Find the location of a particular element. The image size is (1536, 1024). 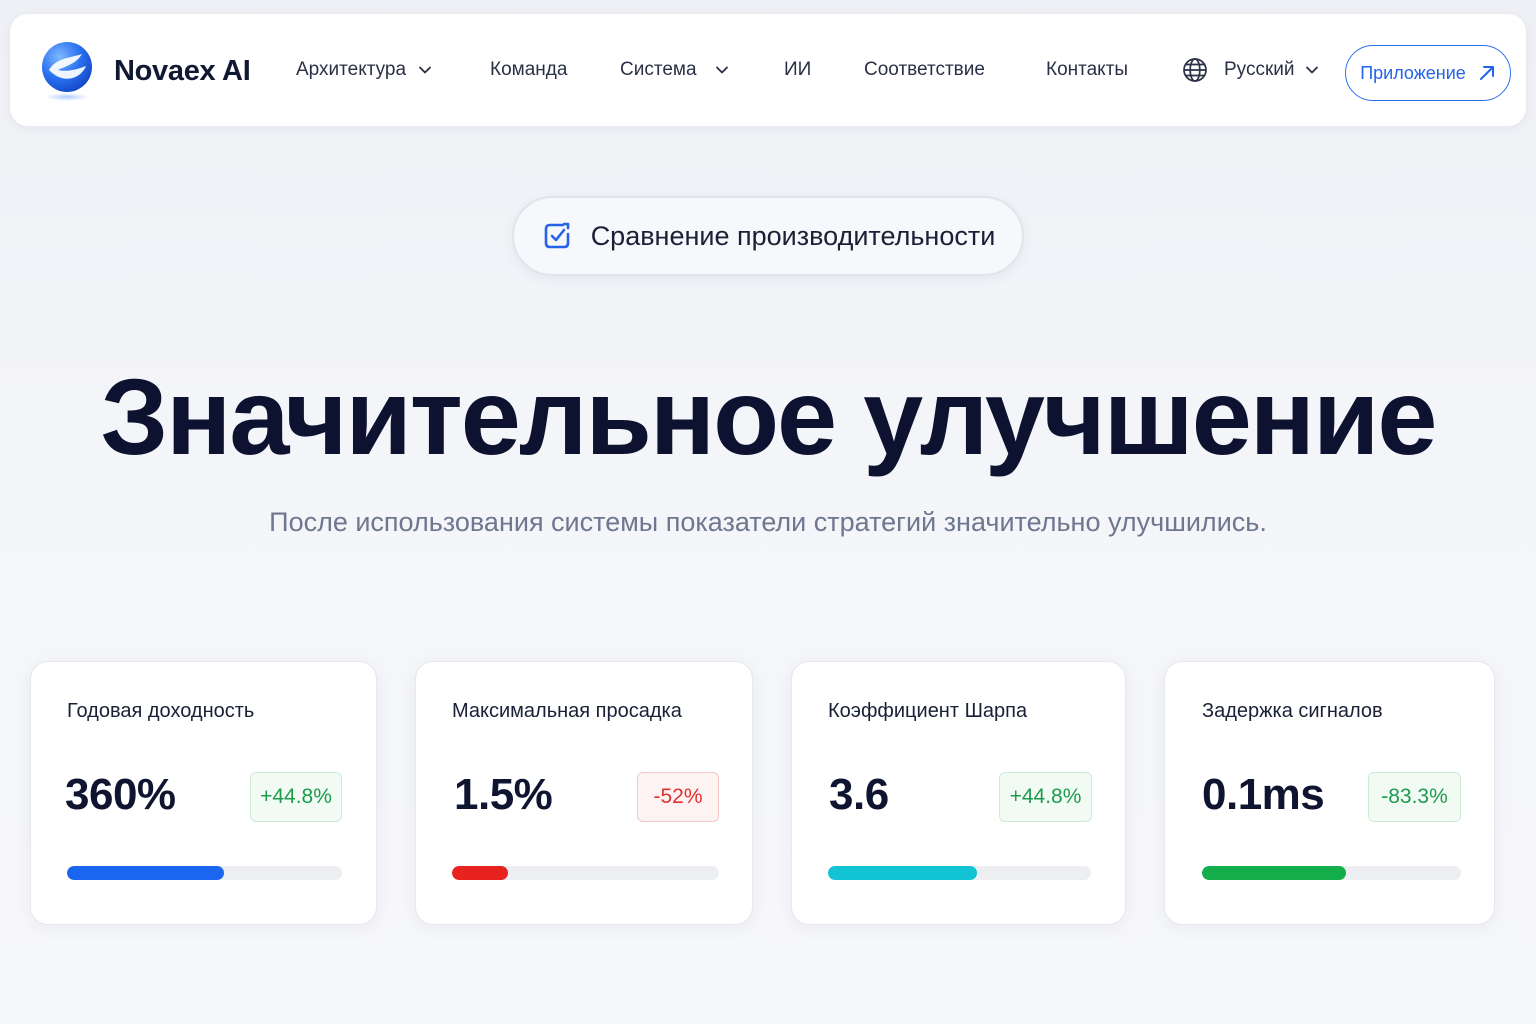

nav-item-contacts: Контакты is located at coordinates (1087, 70).